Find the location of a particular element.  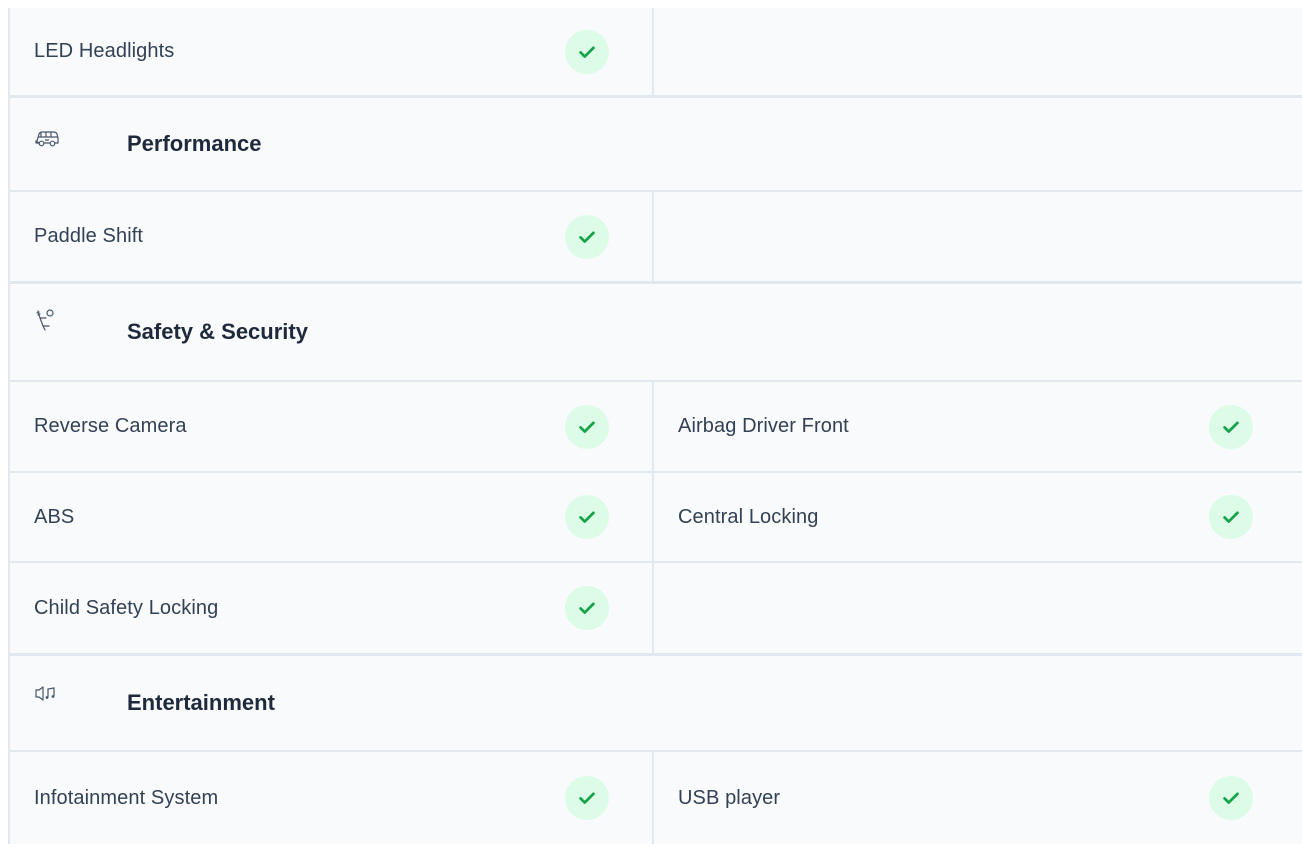

feature-label: Reverse Camera is located at coordinates (110, 426).